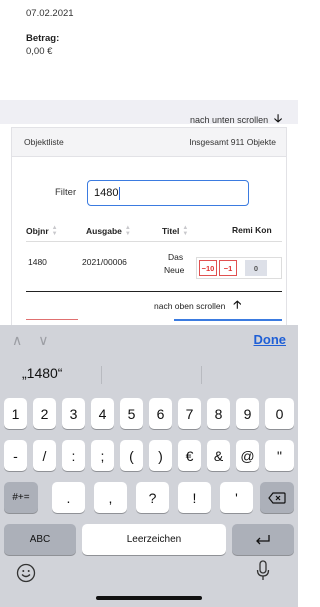 Image resolution: width=320 pixels, height=607 pixels. Describe the element at coordinates (66, 192) in the screenshot. I see `filter-label: Filter` at that location.